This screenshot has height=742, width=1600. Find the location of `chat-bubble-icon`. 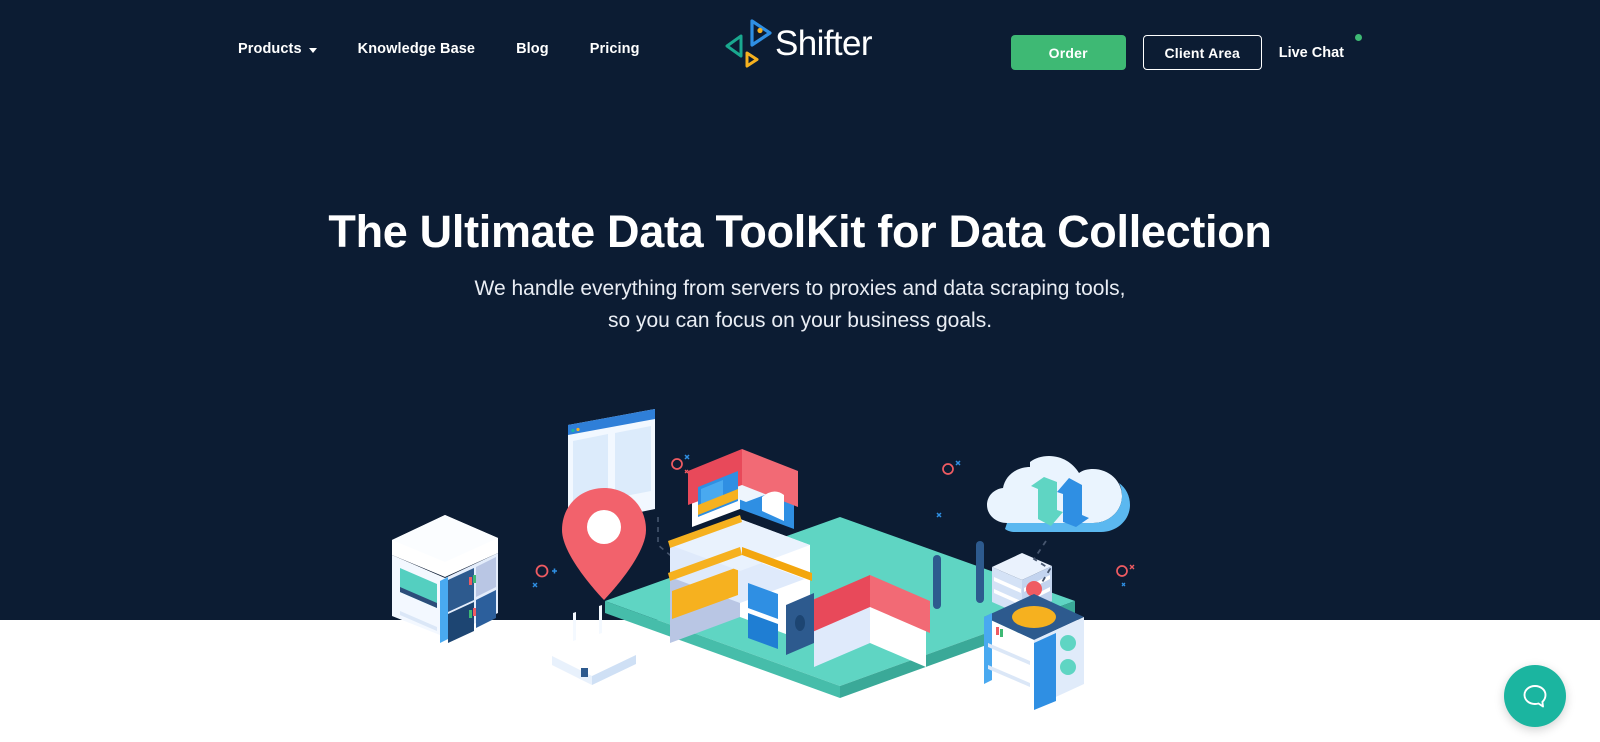

chat-bubble-icon is located at coordinates (1535, 696).